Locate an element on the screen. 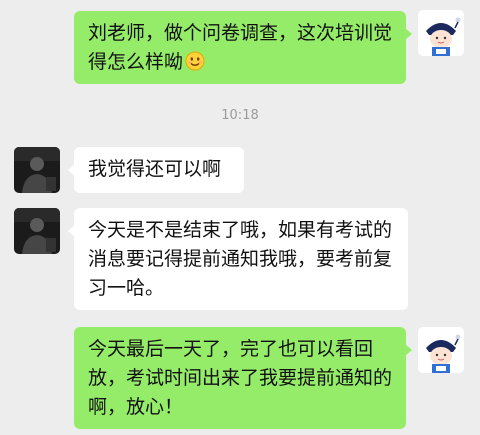 The height and width of the screenshot is (435, 480). message-bubble-incoming-1: 我觉得还可以啊 is located at coordinates (156, 170).